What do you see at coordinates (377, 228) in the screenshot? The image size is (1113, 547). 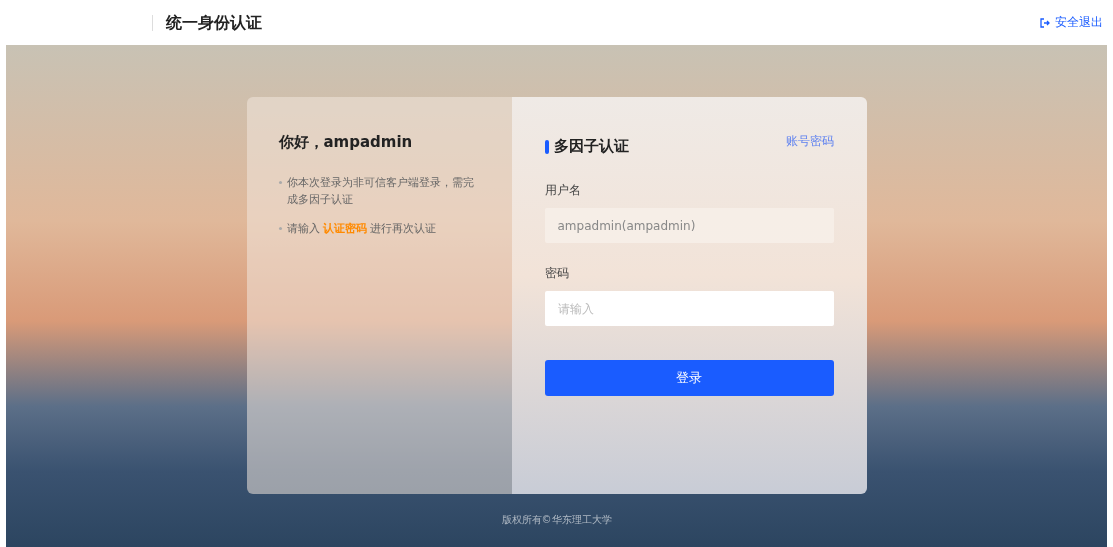 I see `notice-text: 请输入 认证密码 进行再次认证` at bounding box center [377, 228].